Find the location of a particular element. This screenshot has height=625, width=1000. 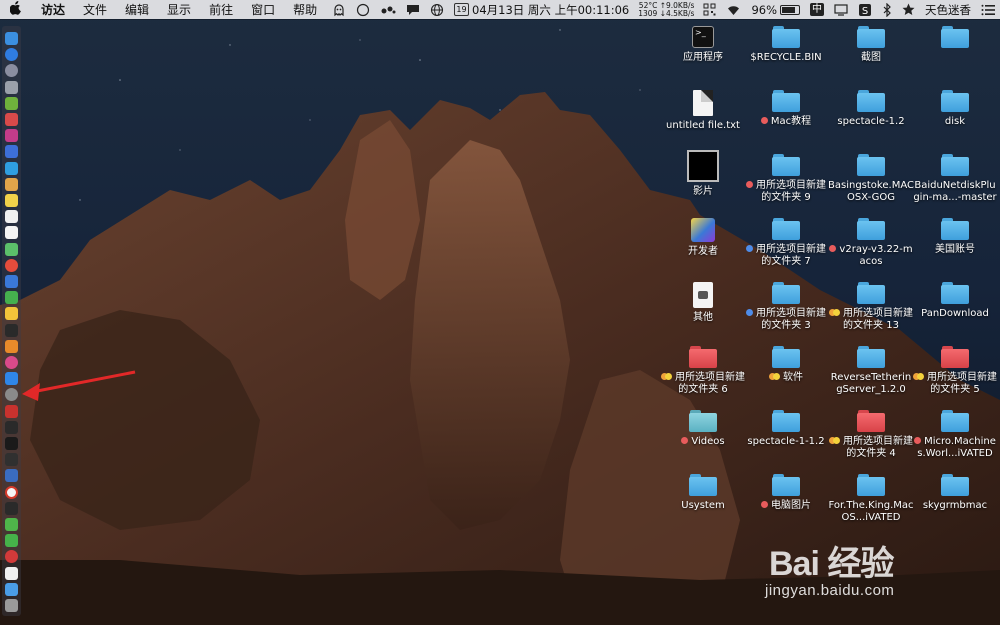

ghost-icon is located at coordinates (339, 10).